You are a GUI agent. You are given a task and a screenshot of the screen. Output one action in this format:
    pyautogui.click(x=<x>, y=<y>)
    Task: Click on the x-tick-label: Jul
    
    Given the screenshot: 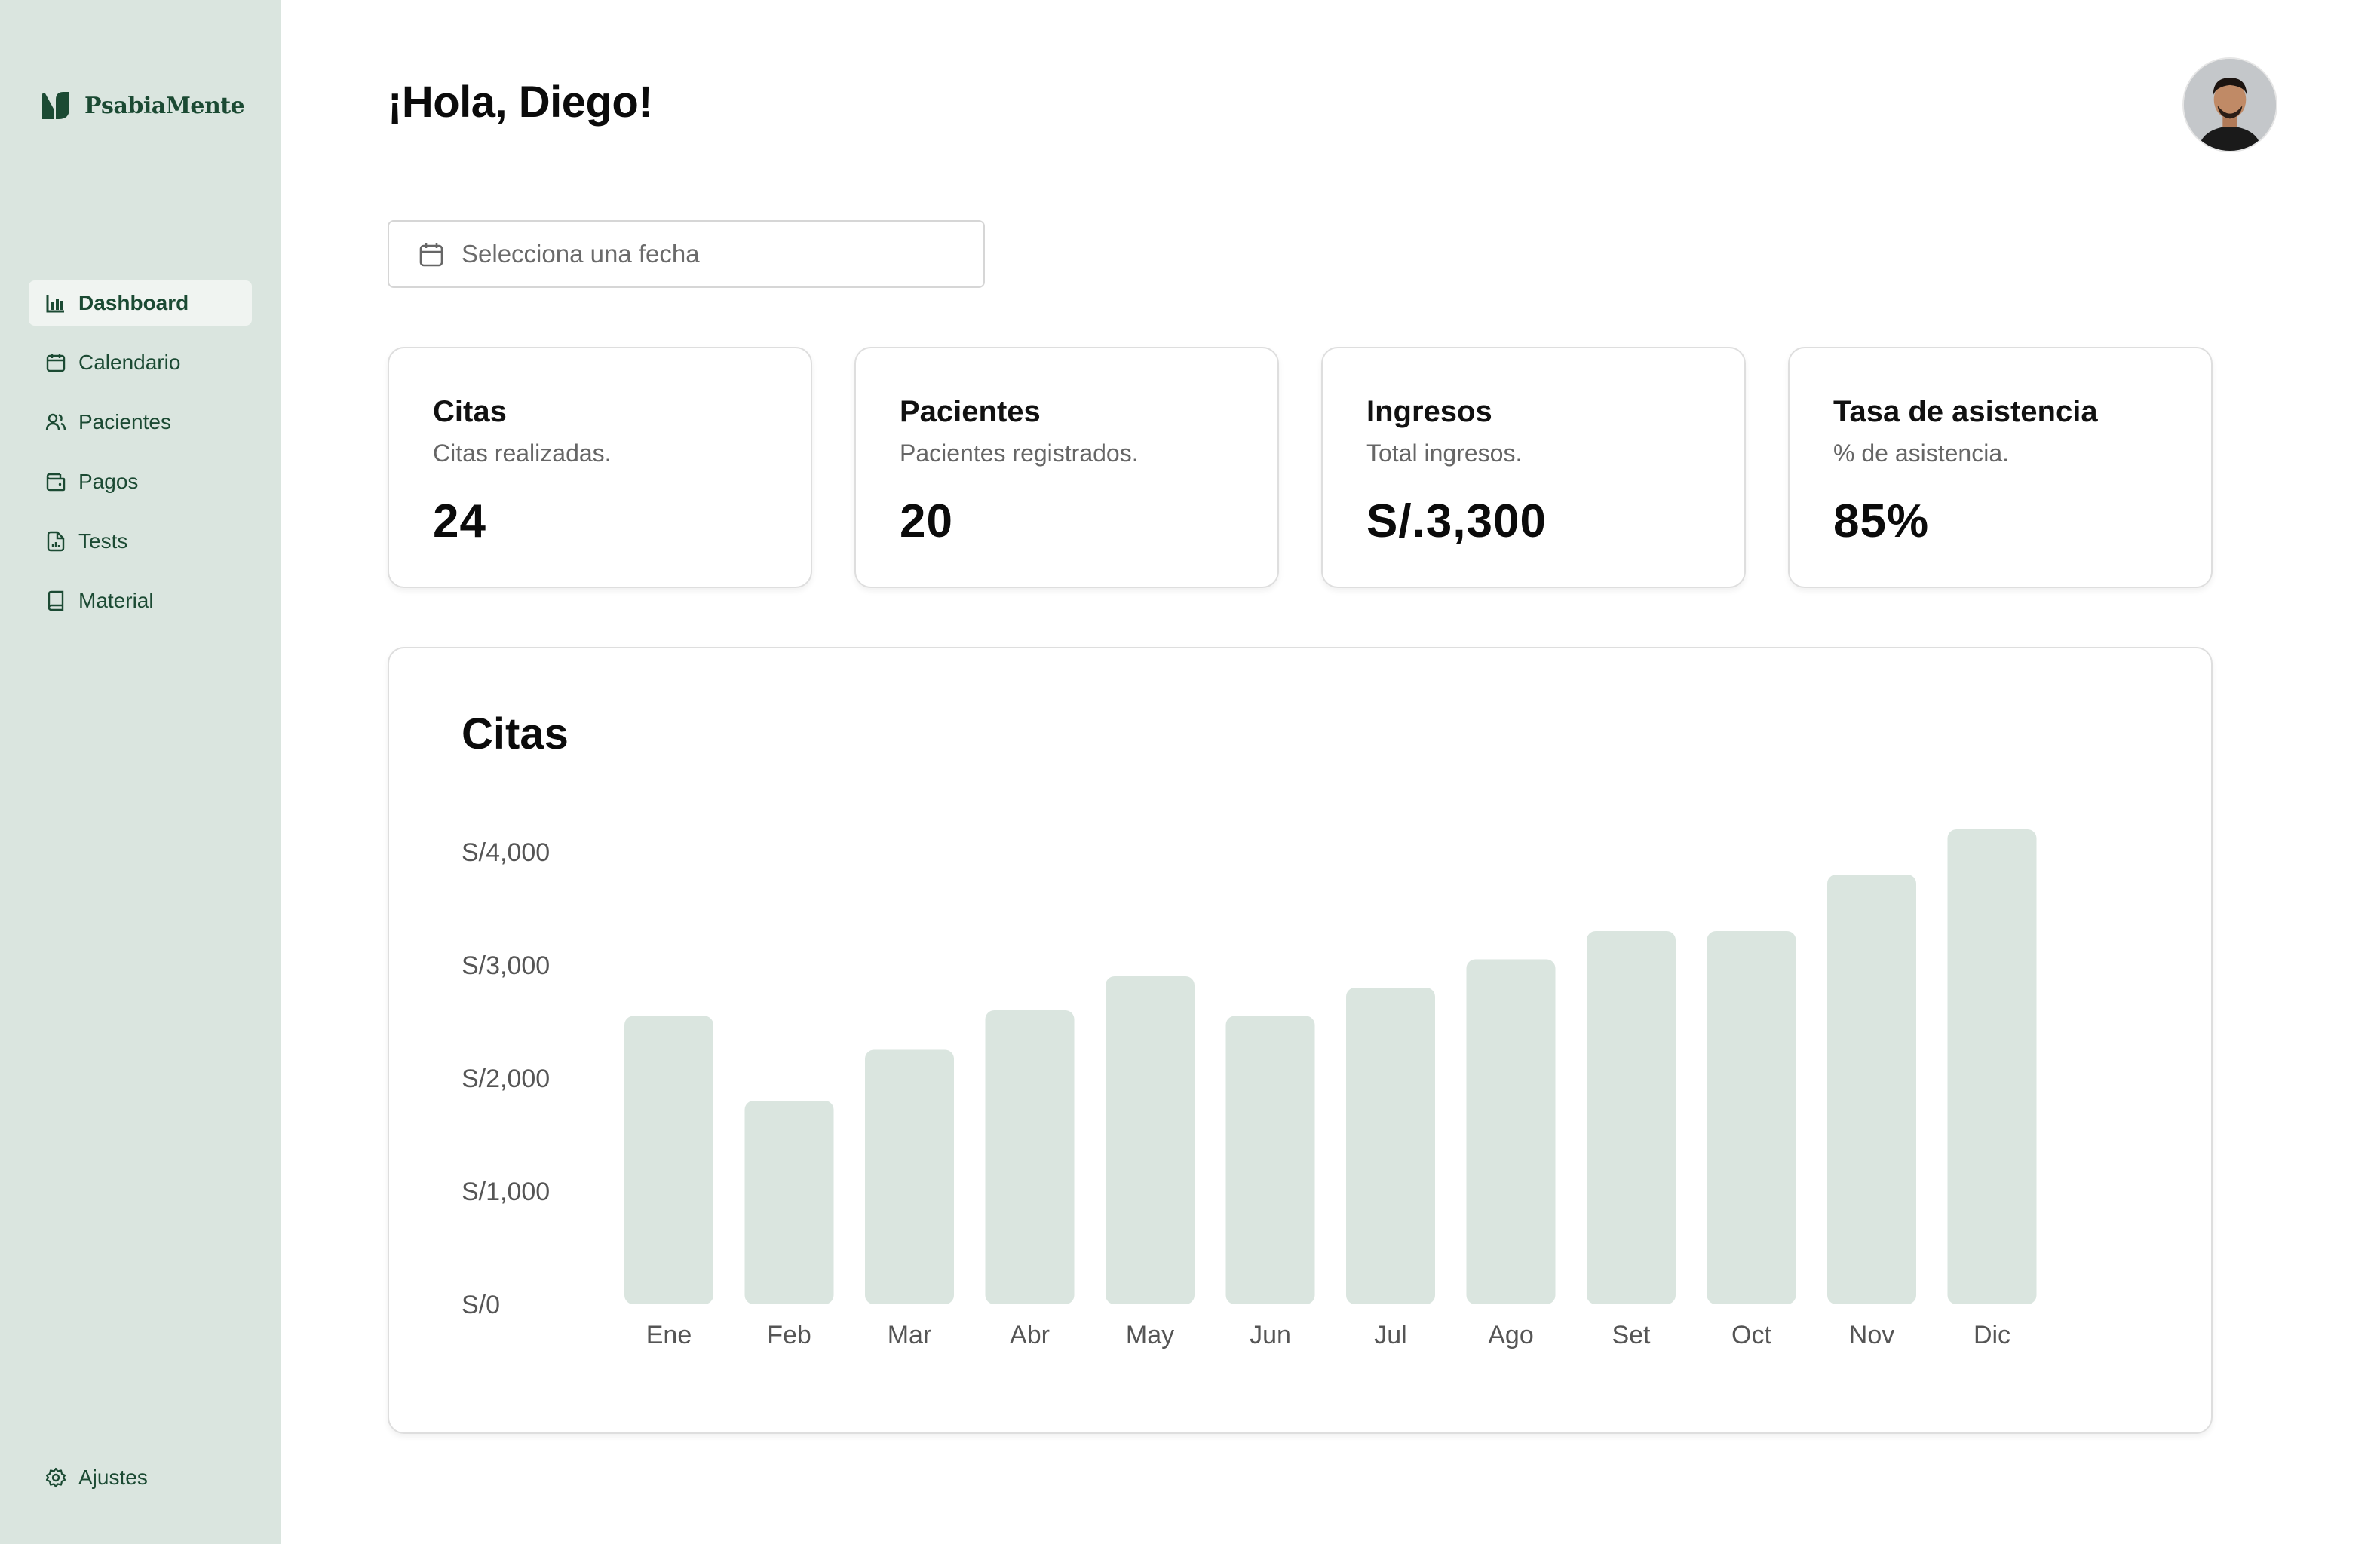 What is the action you would take?
    pyautogui.click(x=1390, y=1335)
    